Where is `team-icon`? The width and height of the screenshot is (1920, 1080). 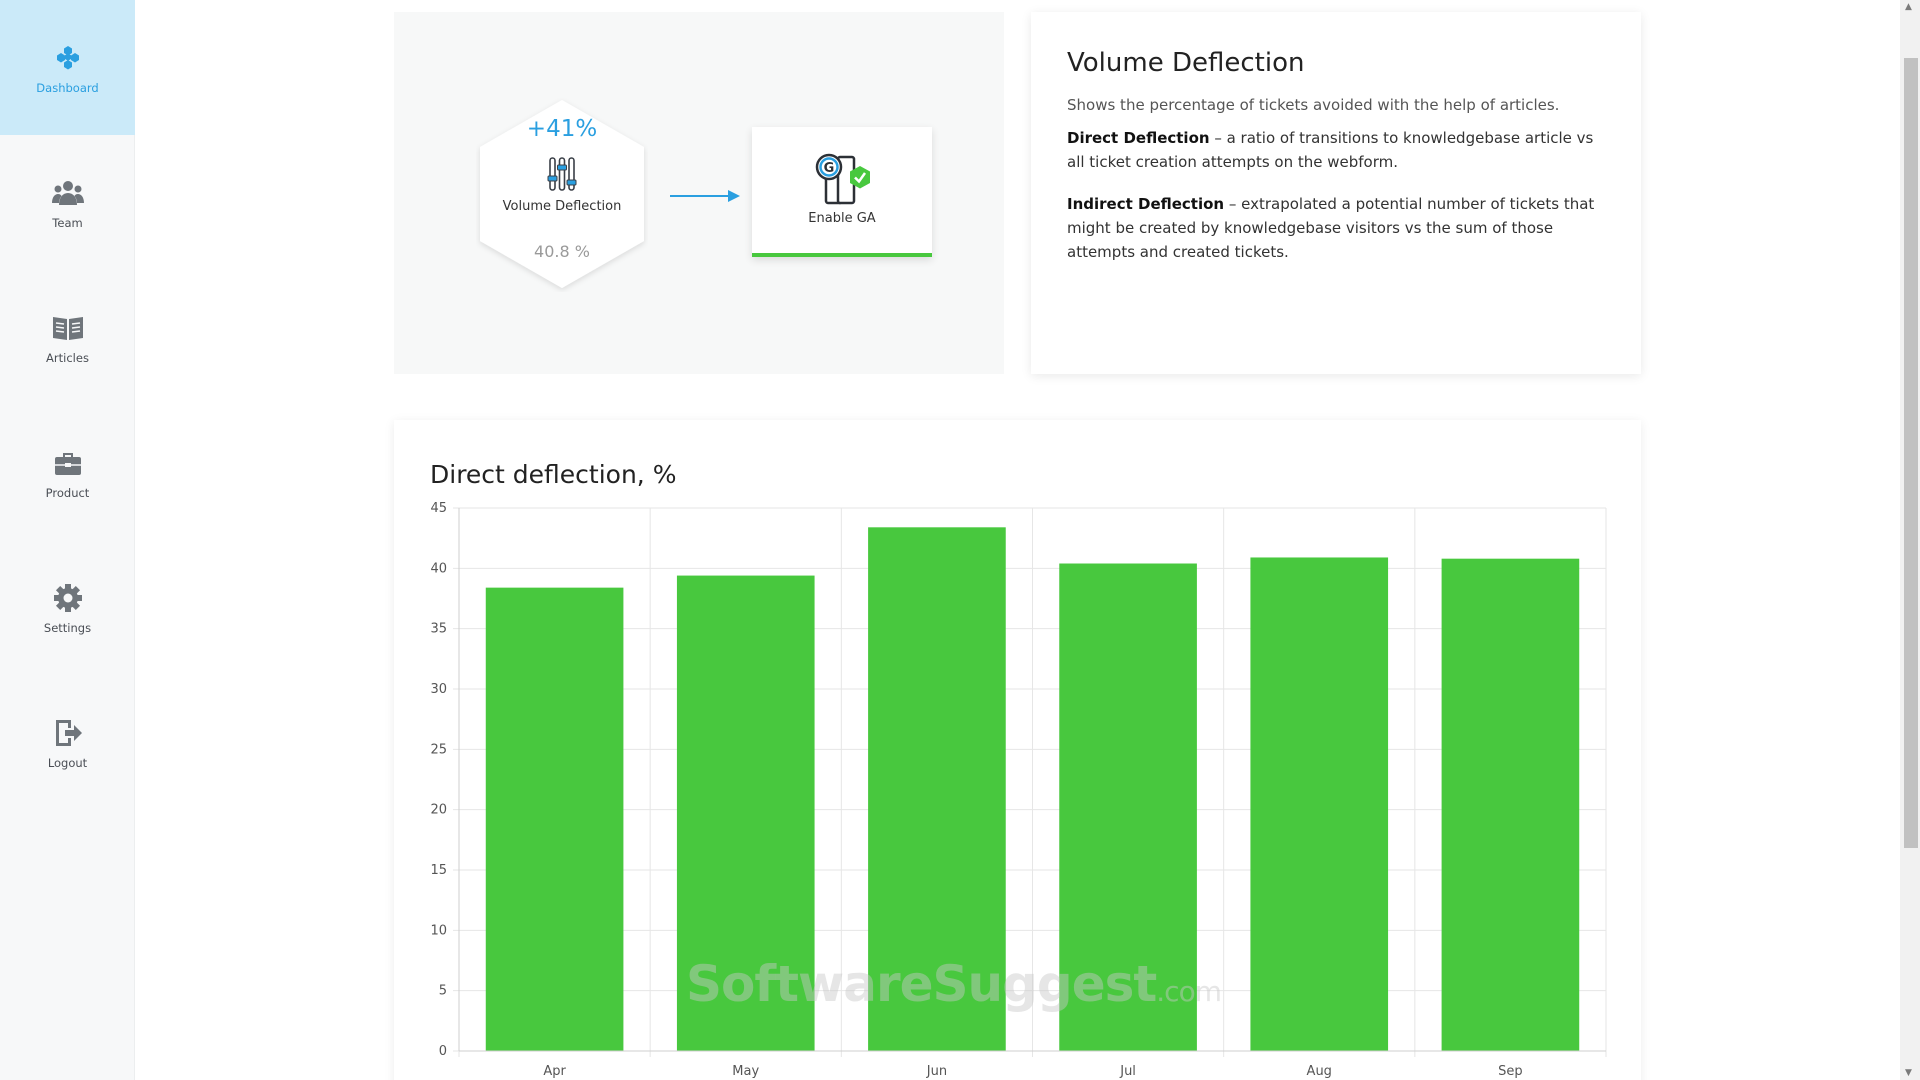 team-icon is located at coordinates (68, 193).